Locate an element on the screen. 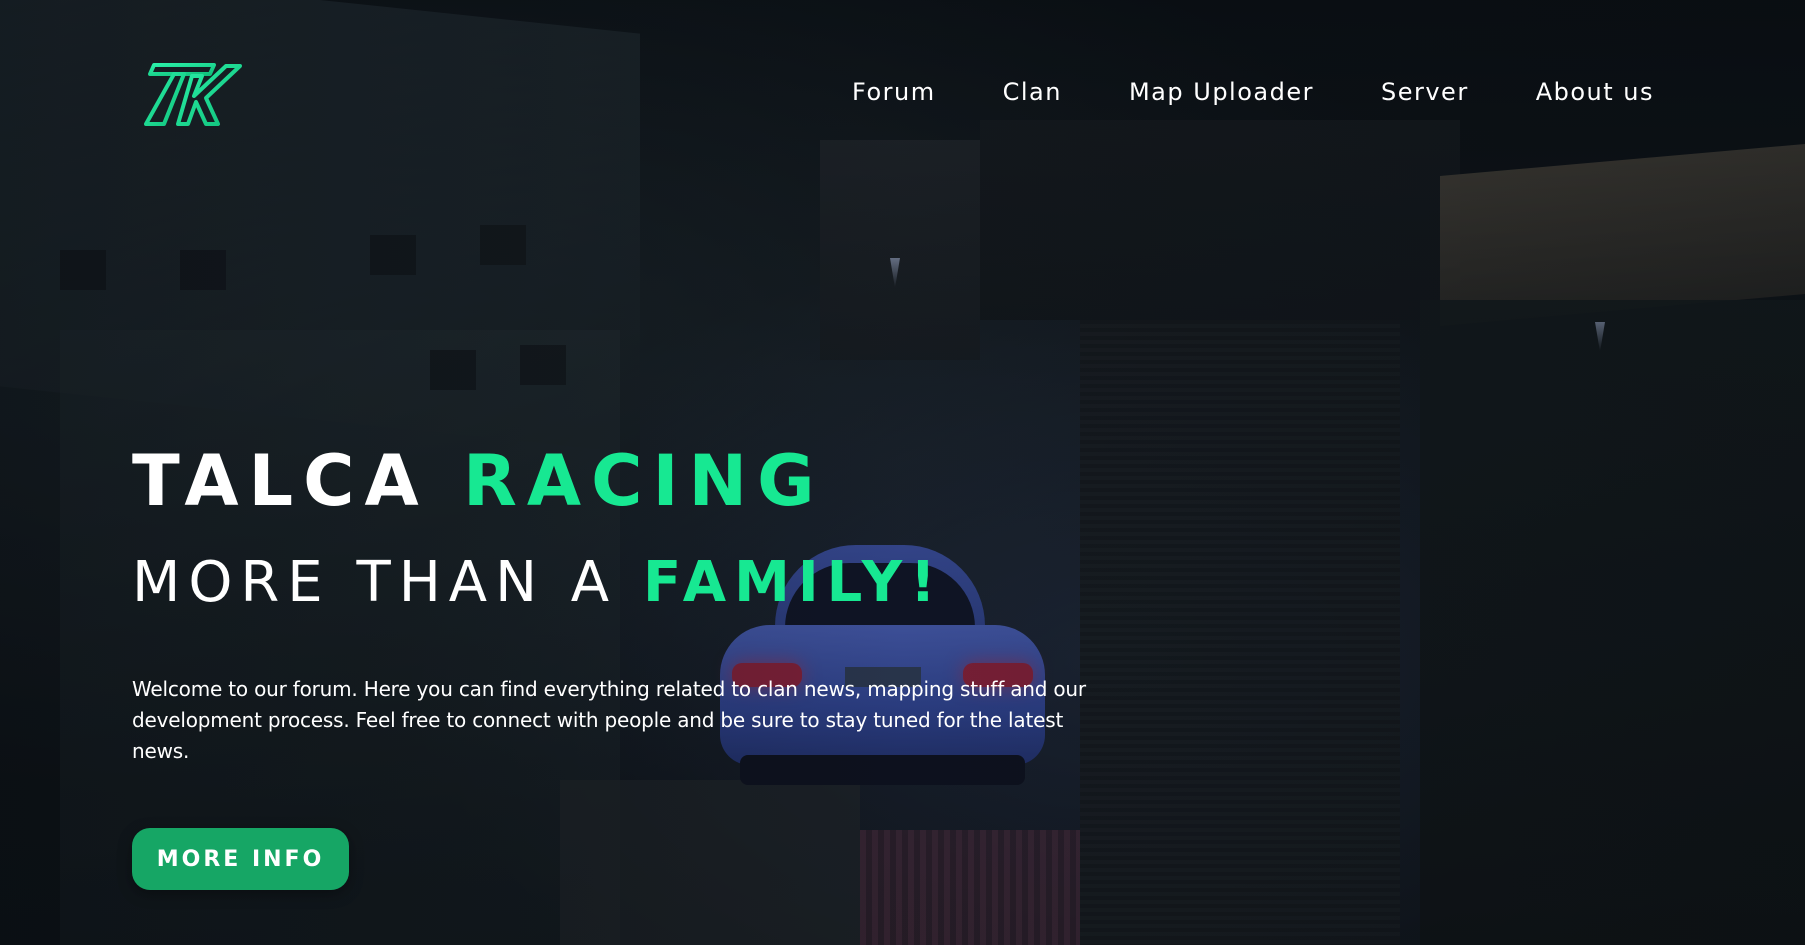 This screenshot has height=945, width=1805. talca-racing-logo-icon is located at coordinates (194, 95).